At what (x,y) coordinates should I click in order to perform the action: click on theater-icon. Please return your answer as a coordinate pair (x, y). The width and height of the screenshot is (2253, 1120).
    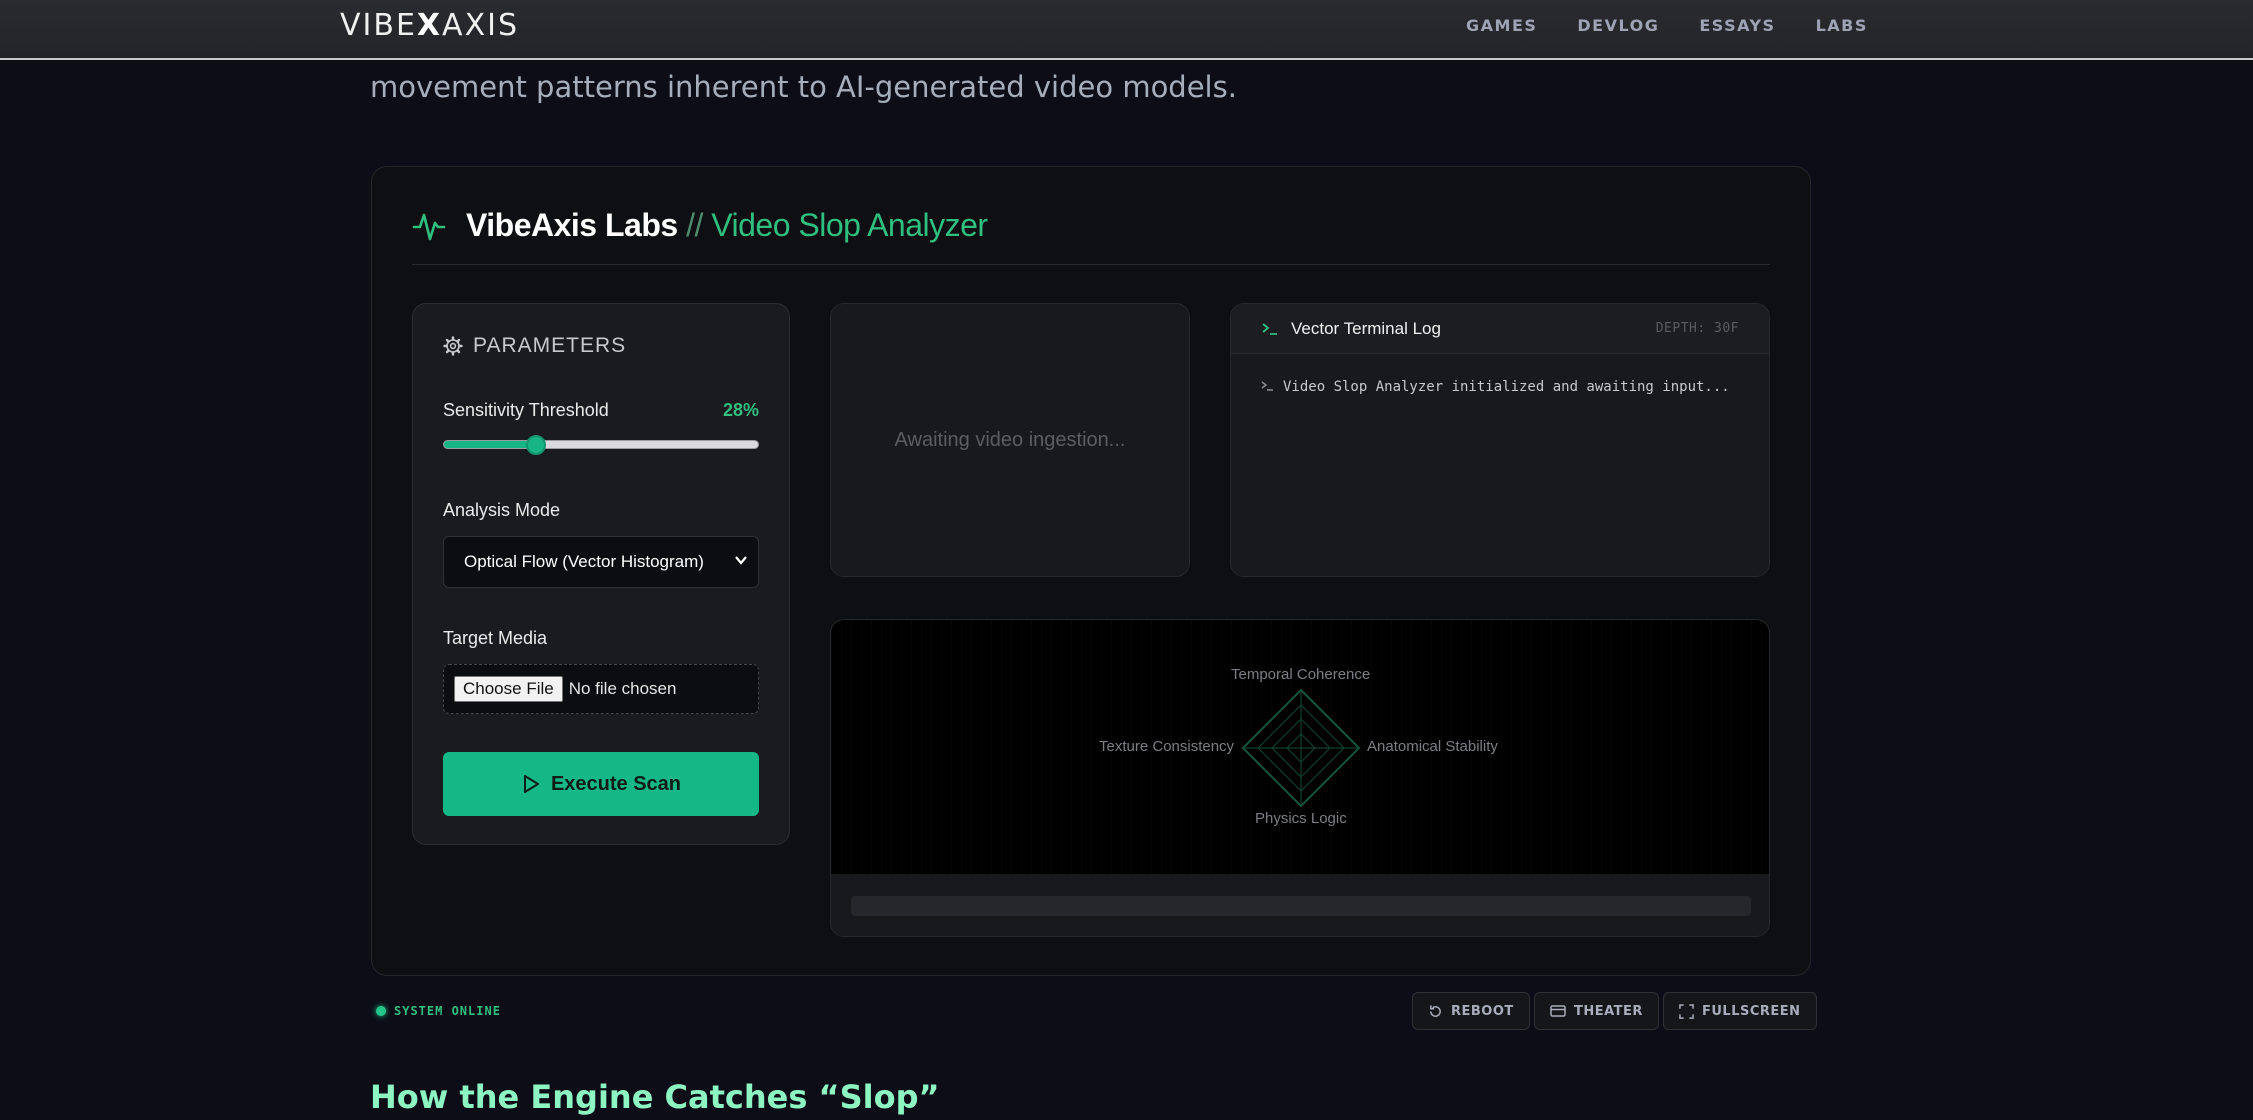
    Looking at the image, I should click on (1558, 1011).